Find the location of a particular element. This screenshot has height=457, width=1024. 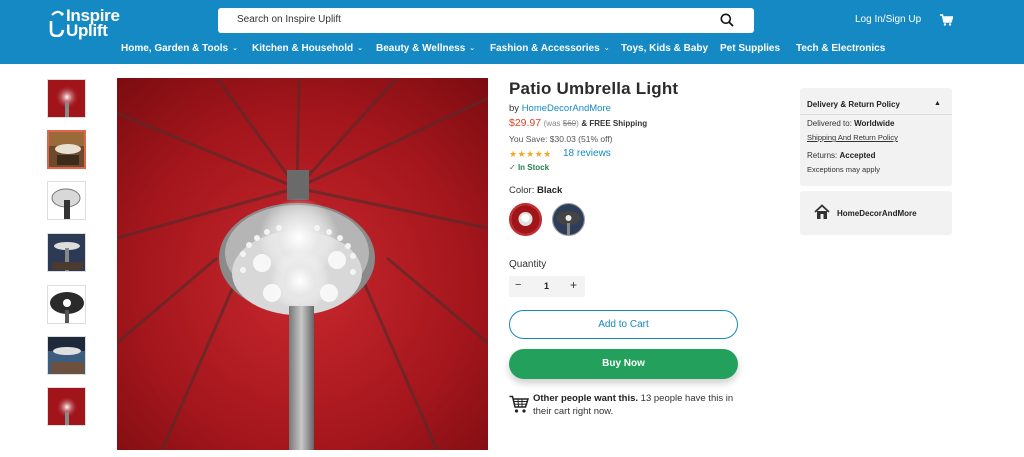

store-home-icon is located at coordinates (822, 211).